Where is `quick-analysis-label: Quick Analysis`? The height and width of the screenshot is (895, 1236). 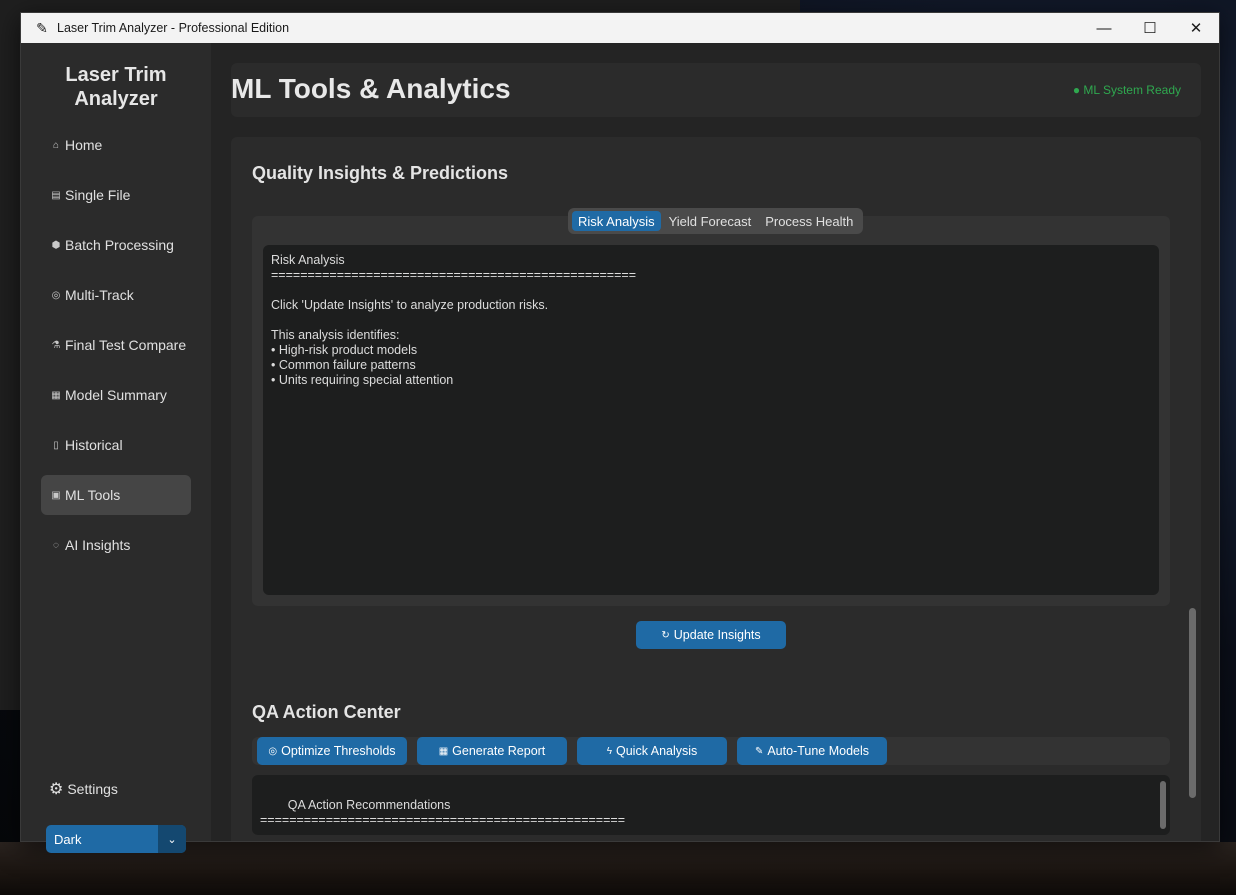 quick-analysis-label: Quick Analysis is located at coordinates (657, 751).